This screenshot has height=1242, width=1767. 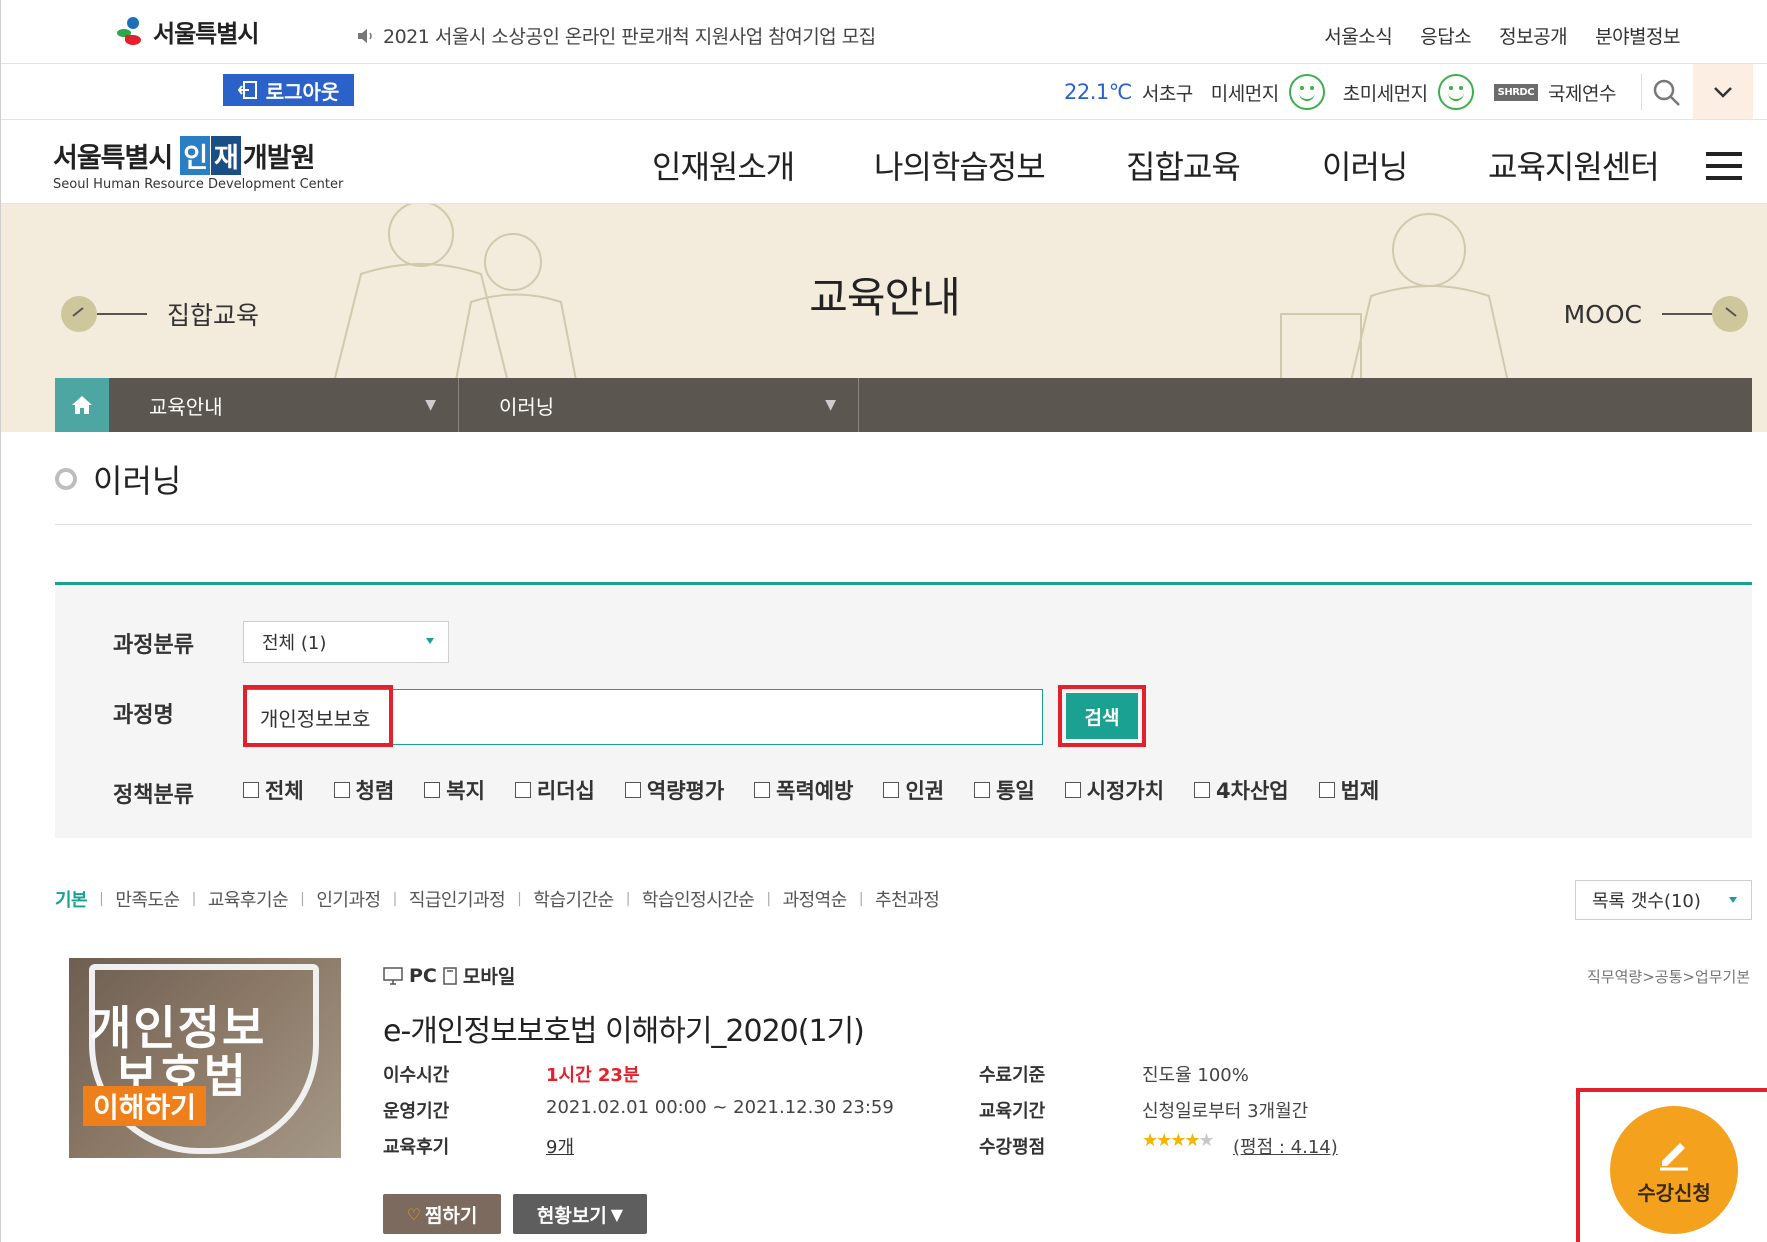 What do you see at coordinates (465, 791) in the screenshot?
I see `policy-option-label: 복지` at bounding box center [465, 791].